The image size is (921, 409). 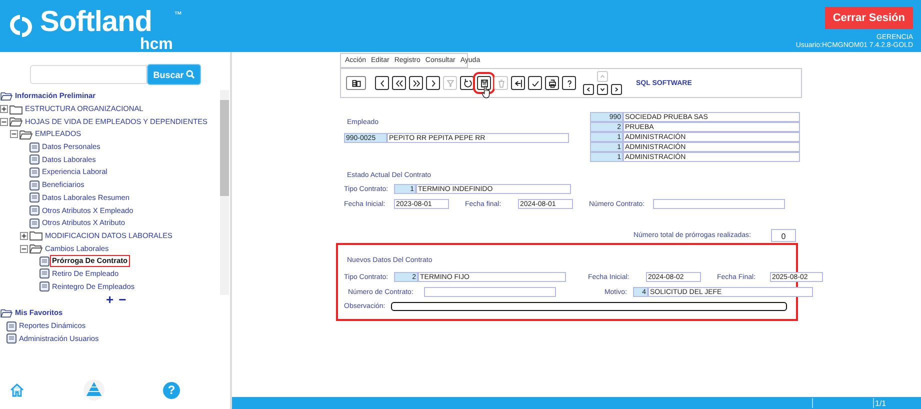 What do you see at coordinates (868, 18) in the screenshot?
I see `logout-button: Cerrar Sesión` at bounding box center [868, 18].